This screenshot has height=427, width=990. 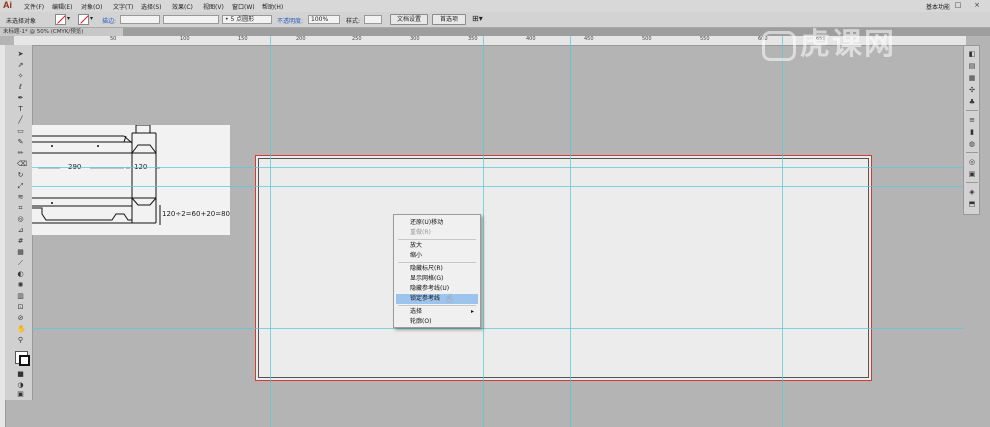 What do you see at coordinates (437, 279) in the screenshot?
I see `menu-item-show-grid: 显示网格(G)` at bounding box center [437, 279].